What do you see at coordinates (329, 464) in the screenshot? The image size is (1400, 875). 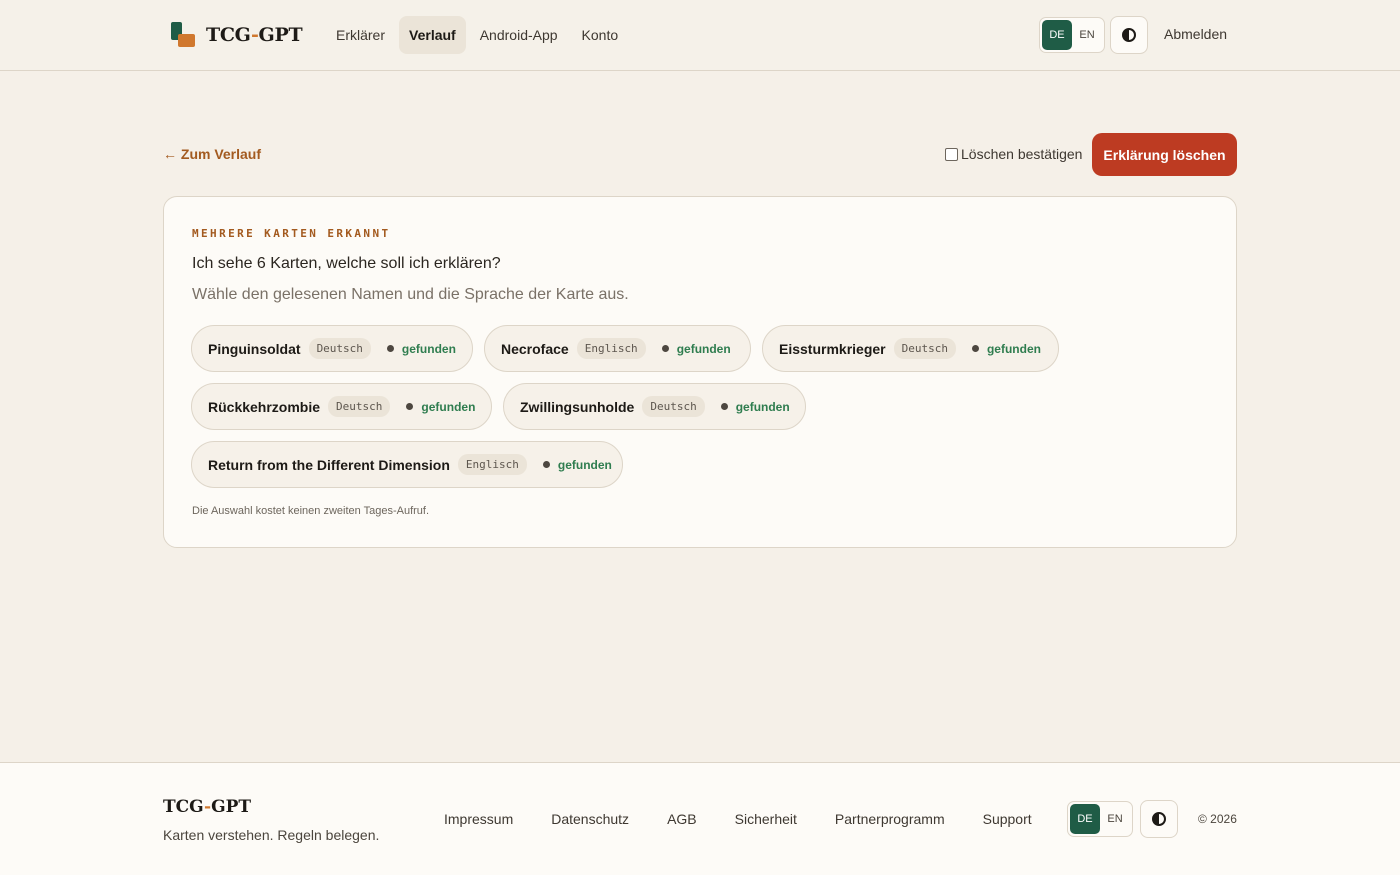 I see `card-name: Return from the Different Dimension` at bounding box center [329, 464].